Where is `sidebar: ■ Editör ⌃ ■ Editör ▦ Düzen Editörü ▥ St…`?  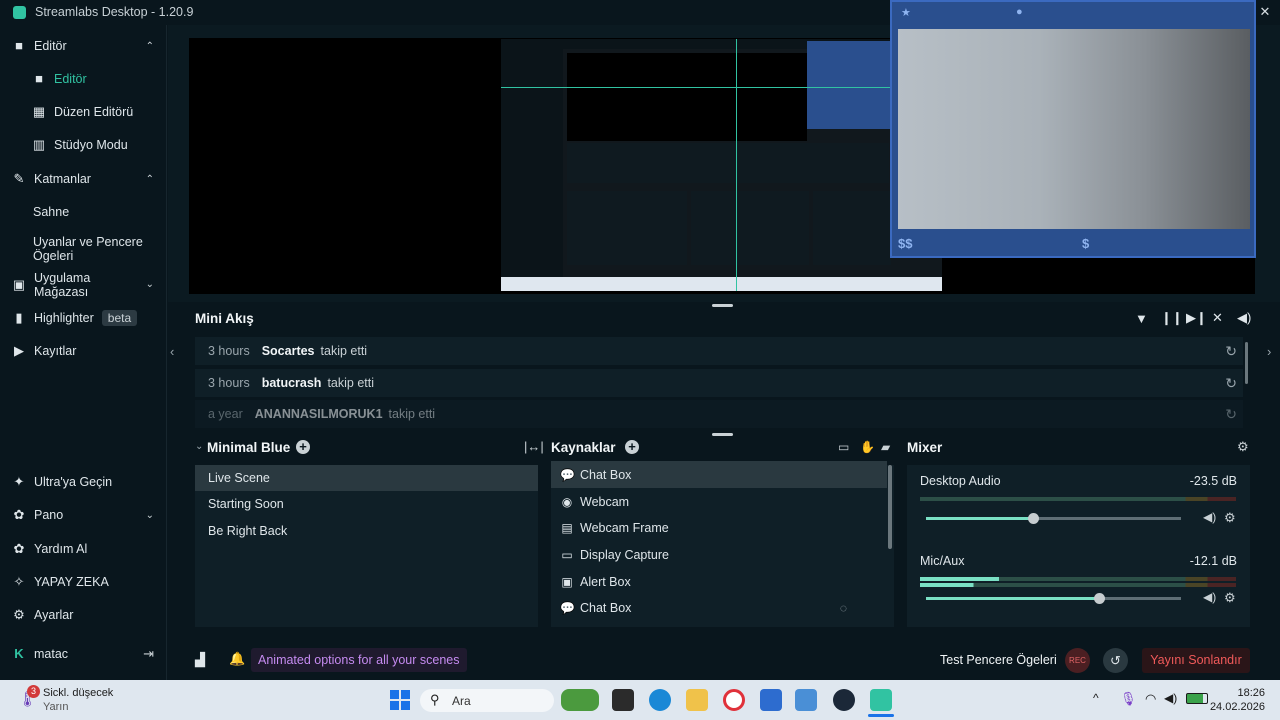 sidebar: ■ Editör ⌃ ■ Editör ▦ Düzen Editörü ▥ St… is located at coordinates (83, 352).